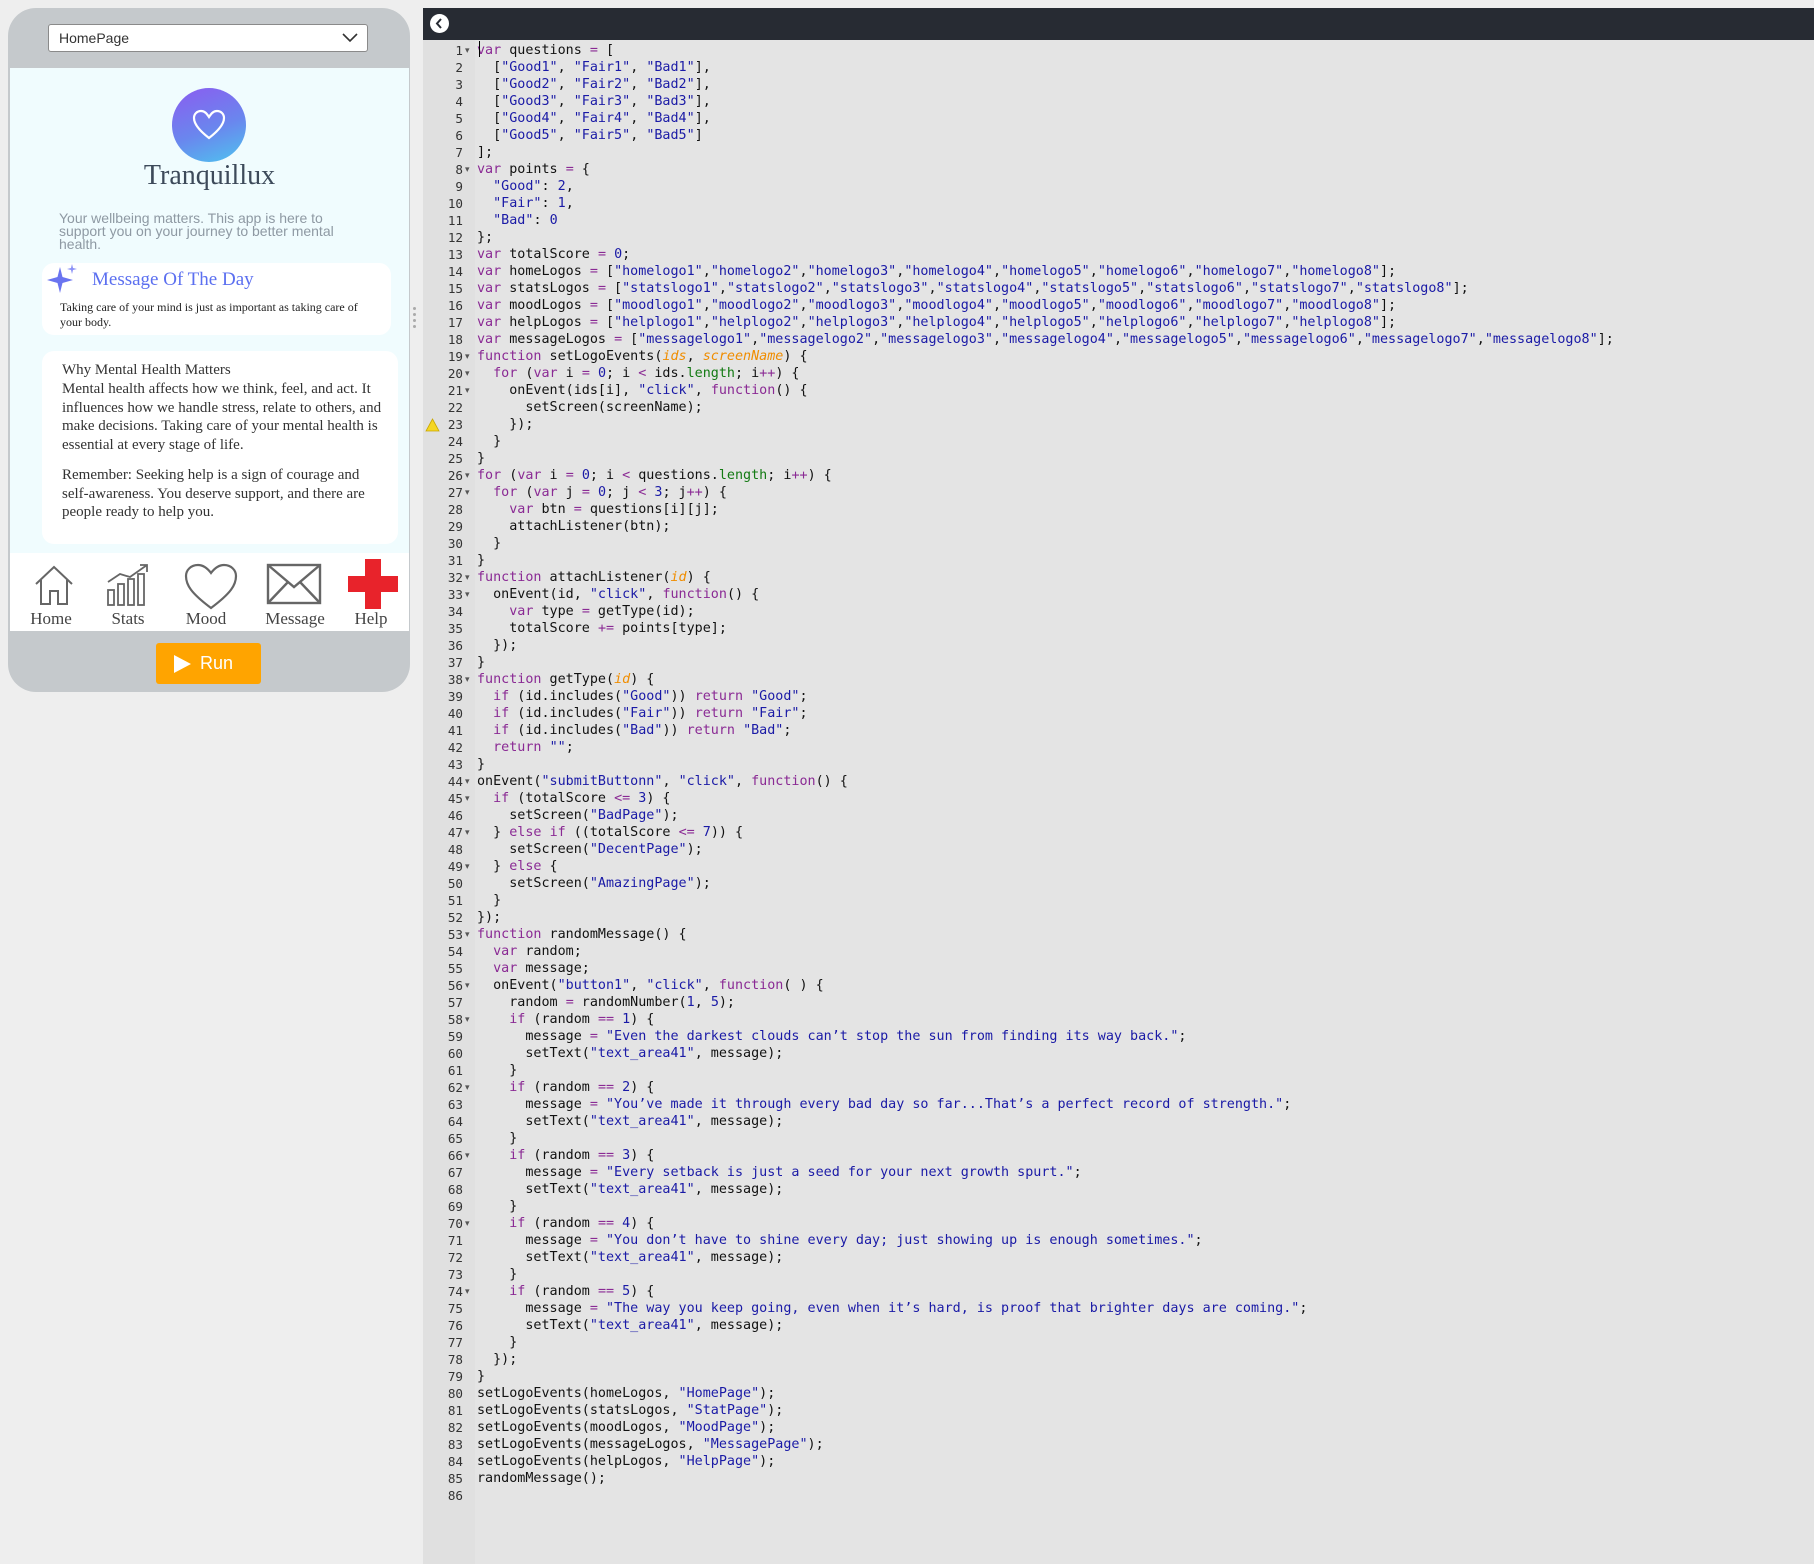 This screenshot has width=1814, height=1564. I want to click on code-line: setScreen(screenName);, so click(590, 407).